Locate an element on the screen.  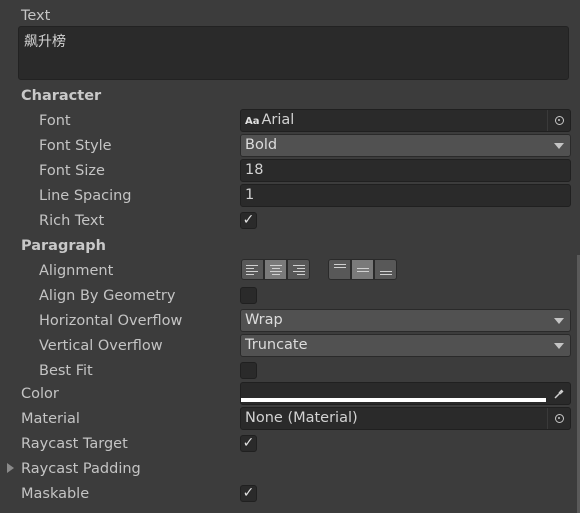
align-by-geometry-label: Align By Geometry is located at coordinates (107, 296).